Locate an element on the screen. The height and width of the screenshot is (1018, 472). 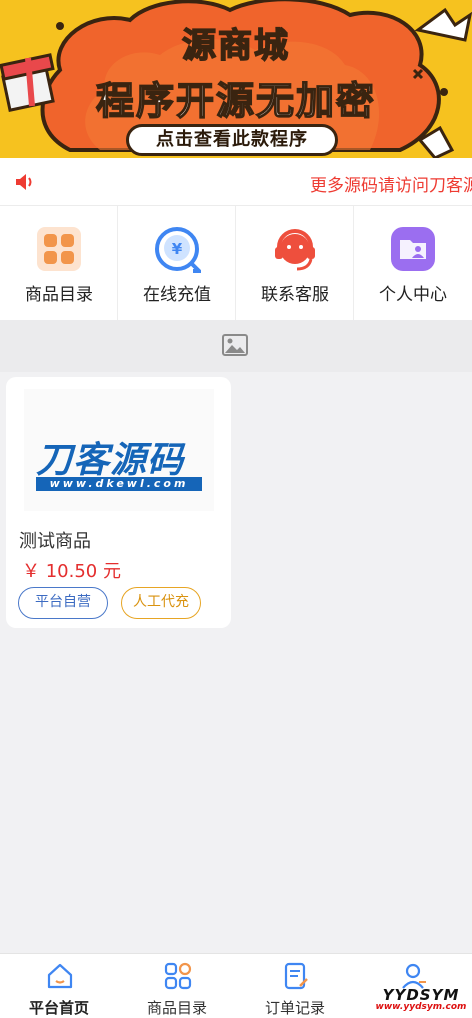
product-image: 刀客源码 www.dkewl.com is located at coordinates (119, 450).